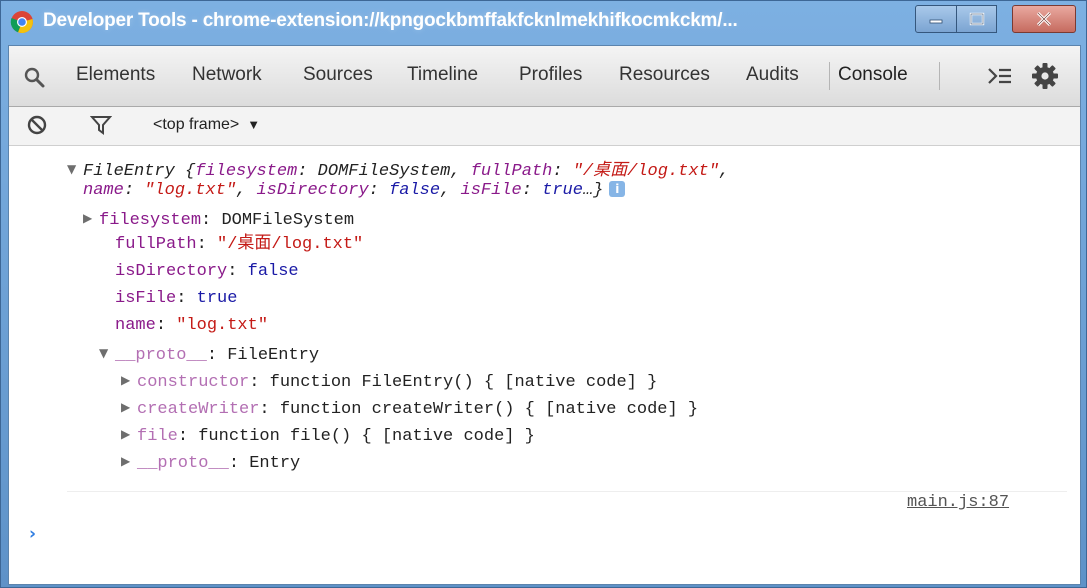  Describe the element at coordinates (338, 75) in the screenshot. I see `tab-sources: Sources` at that location.